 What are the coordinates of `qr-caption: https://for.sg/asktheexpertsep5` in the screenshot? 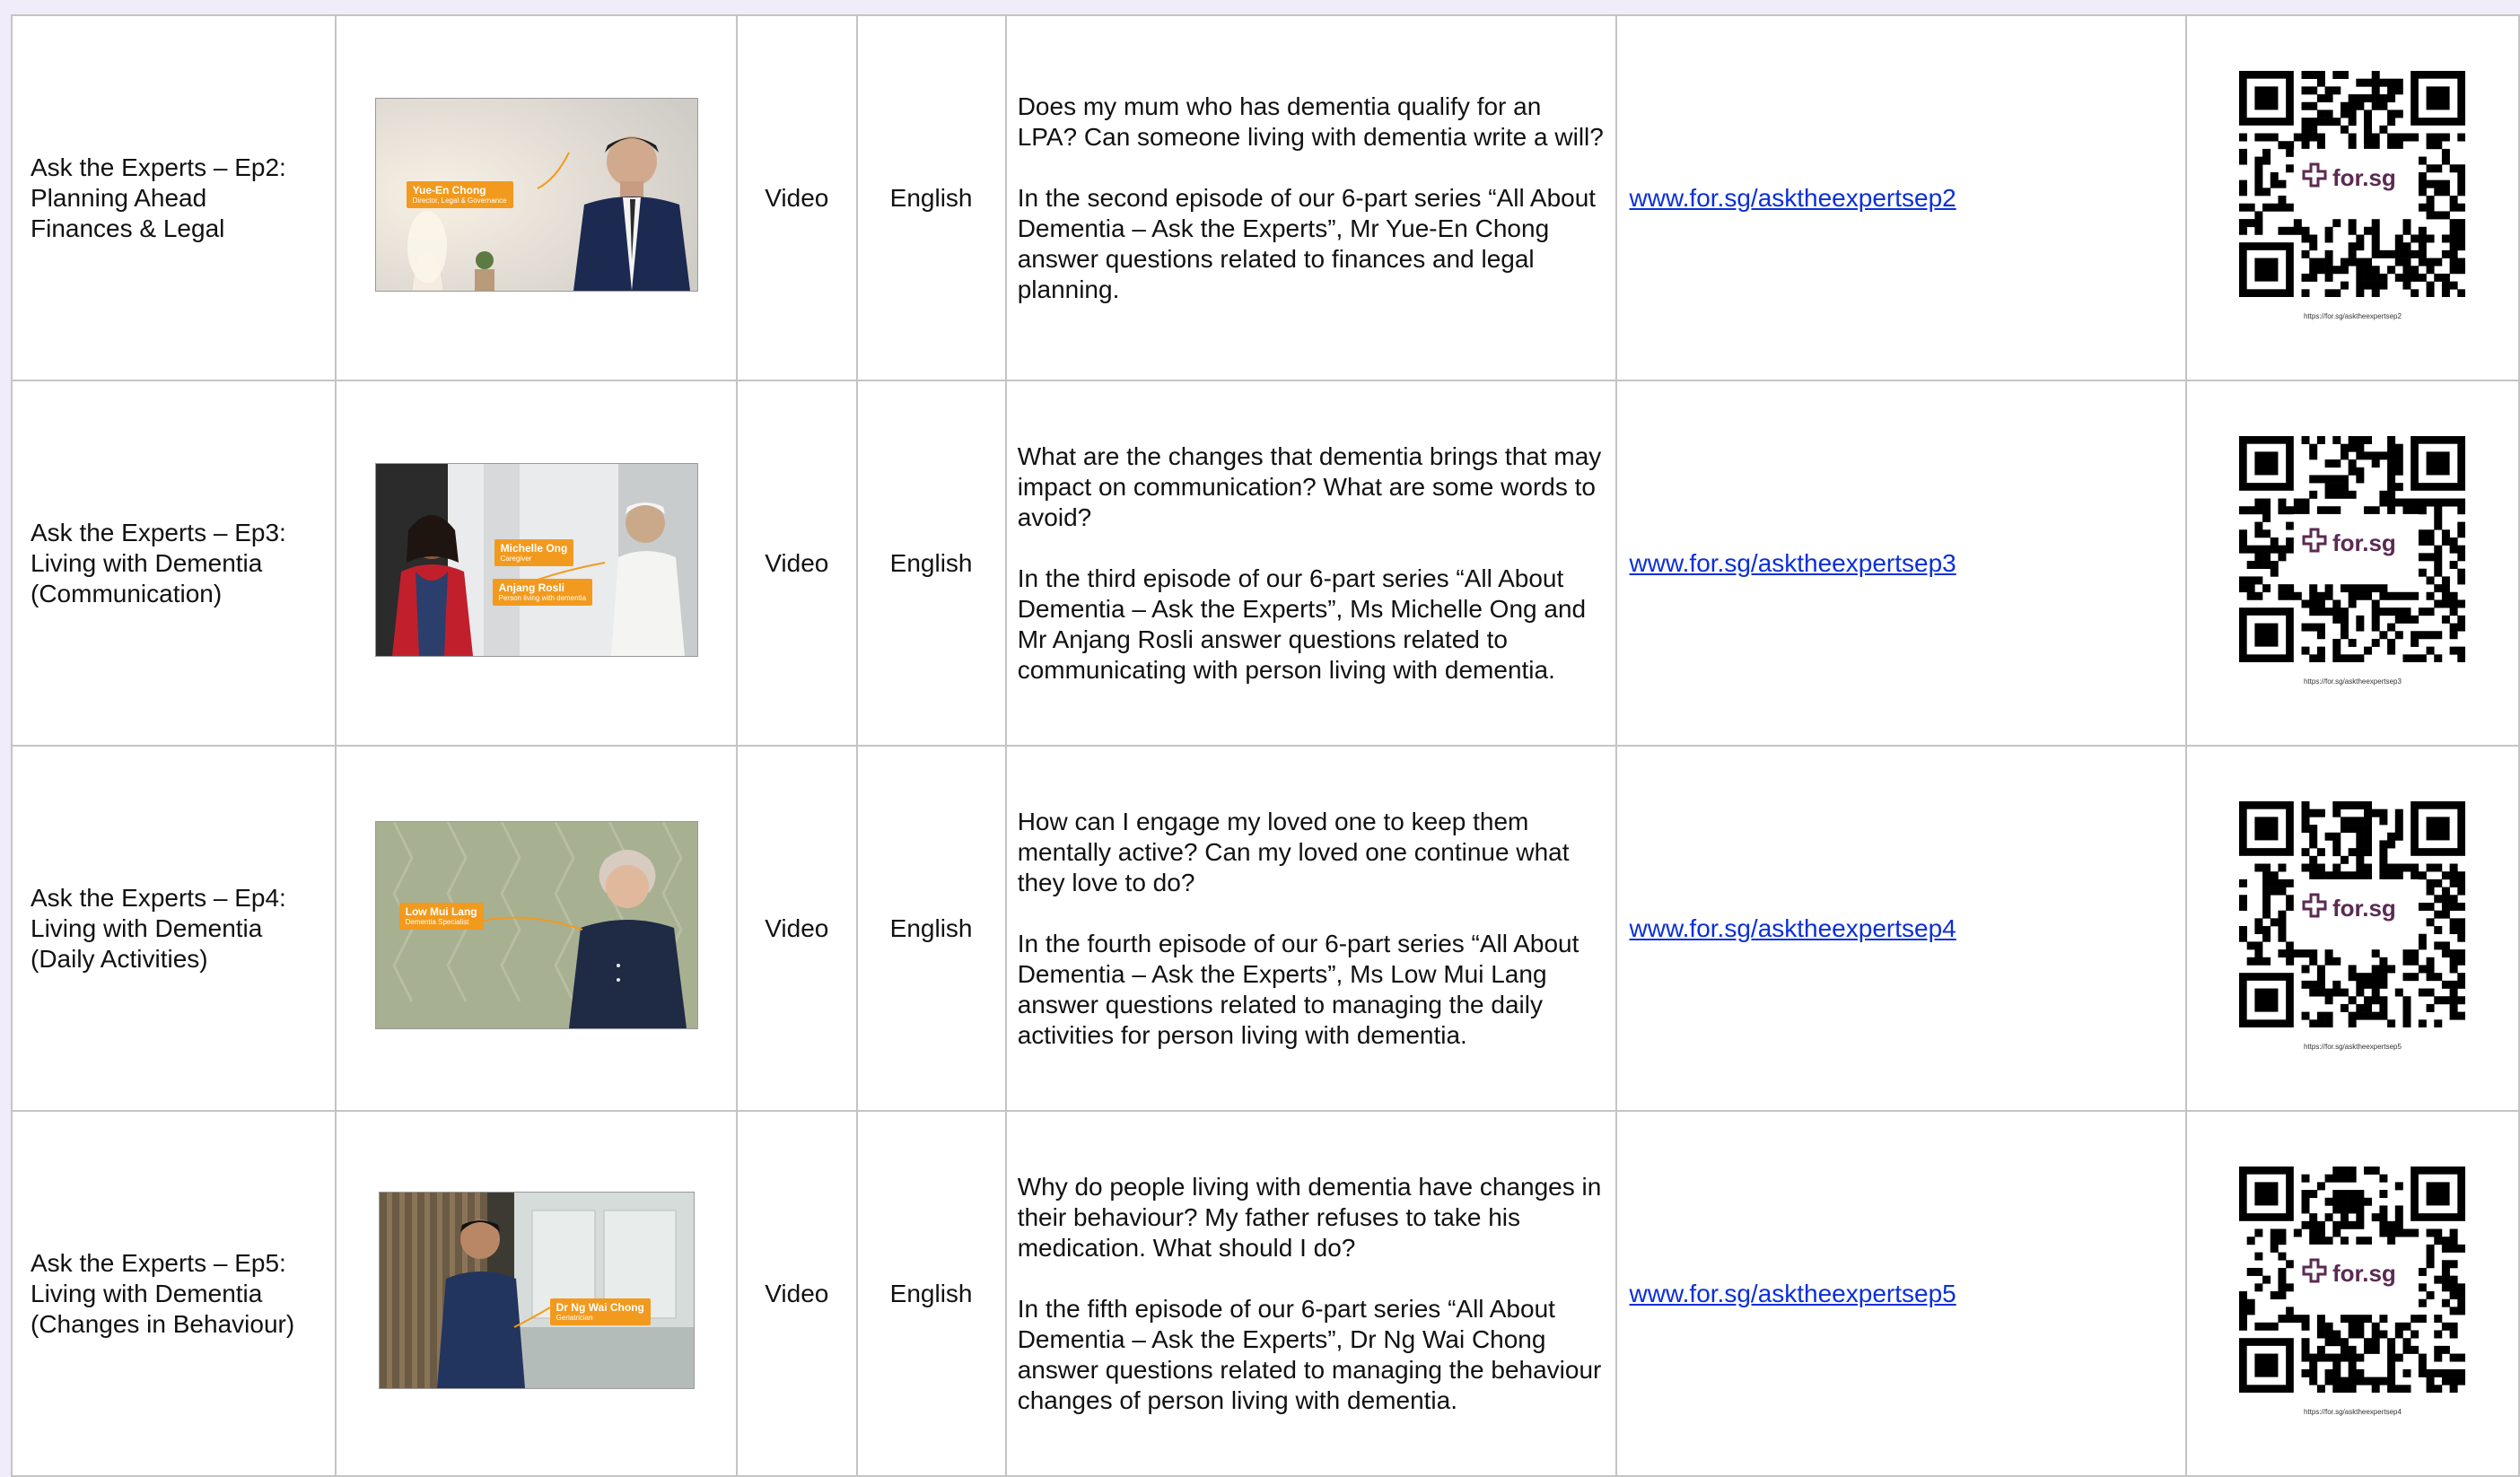 It's located at (2353, 1046).